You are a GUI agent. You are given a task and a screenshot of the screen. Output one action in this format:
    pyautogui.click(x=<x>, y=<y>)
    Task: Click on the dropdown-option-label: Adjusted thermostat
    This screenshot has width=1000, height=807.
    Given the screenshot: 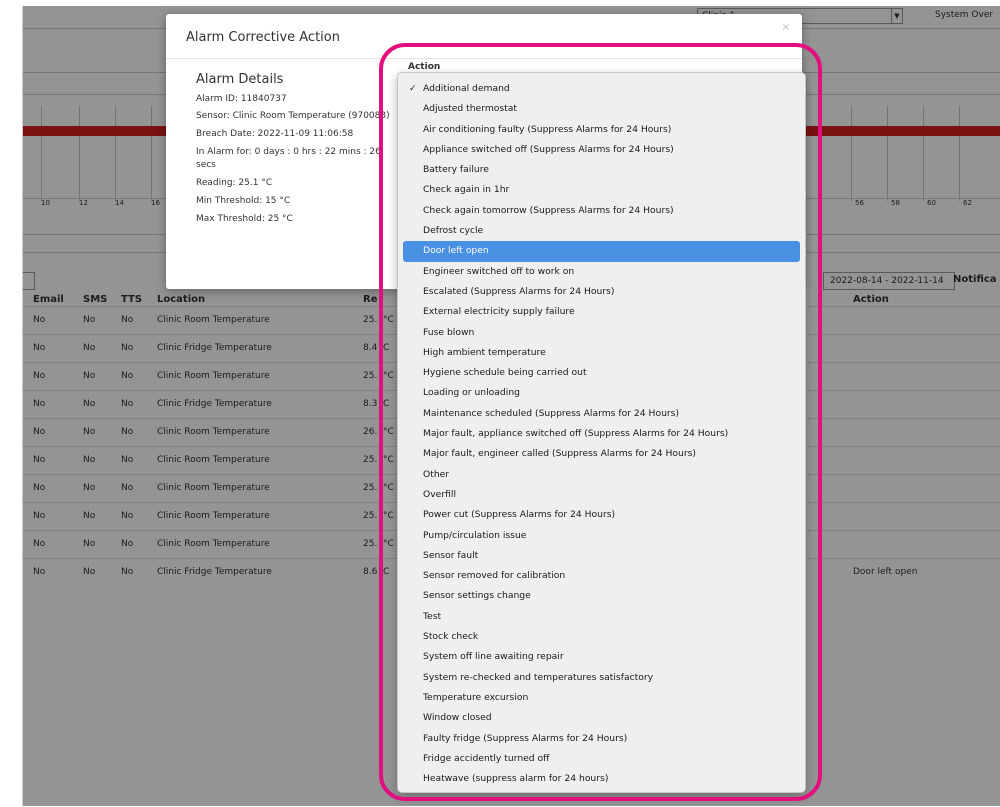 What is the action you would take?
    pyautogui.click(x=470, y=109)
    